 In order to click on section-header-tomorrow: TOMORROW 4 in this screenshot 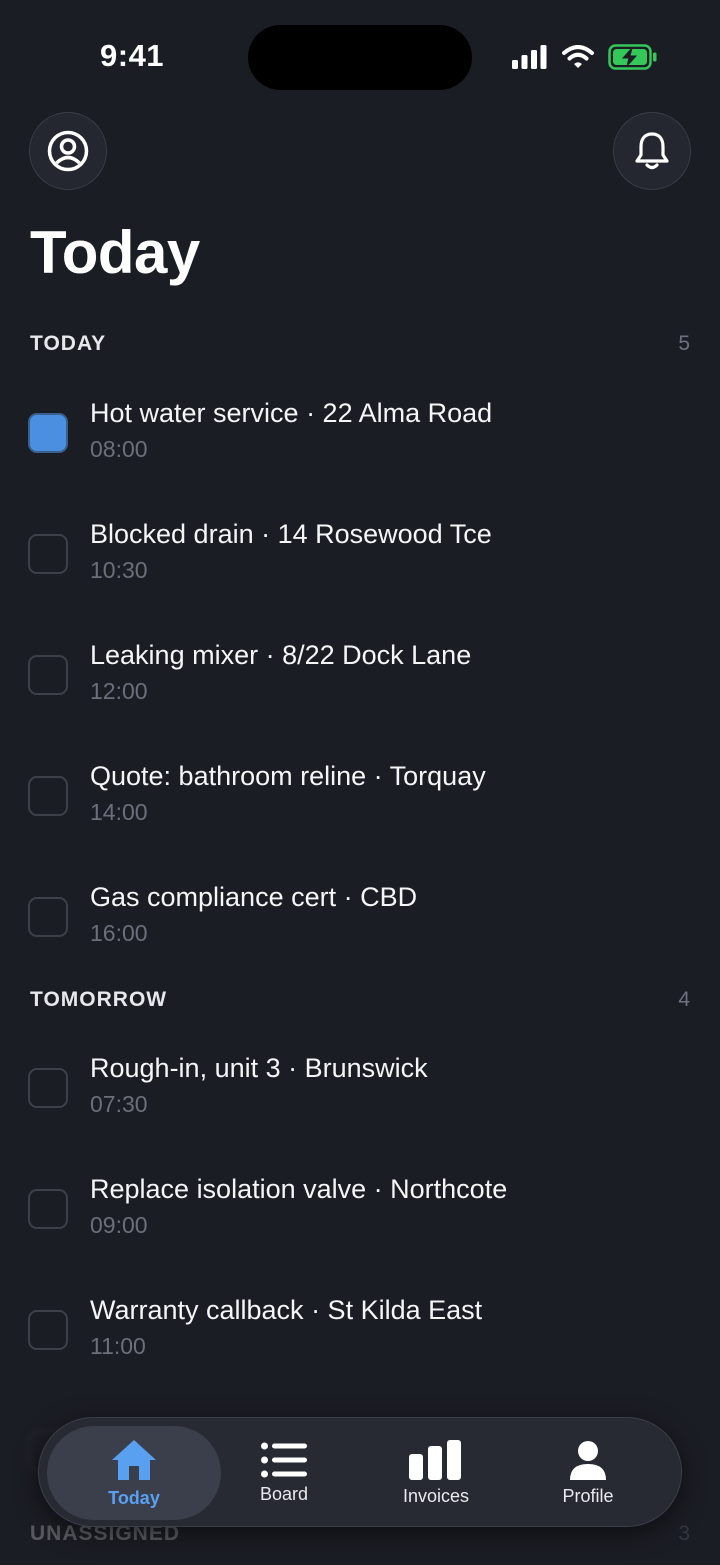, I will do `click(360, 1000)`.